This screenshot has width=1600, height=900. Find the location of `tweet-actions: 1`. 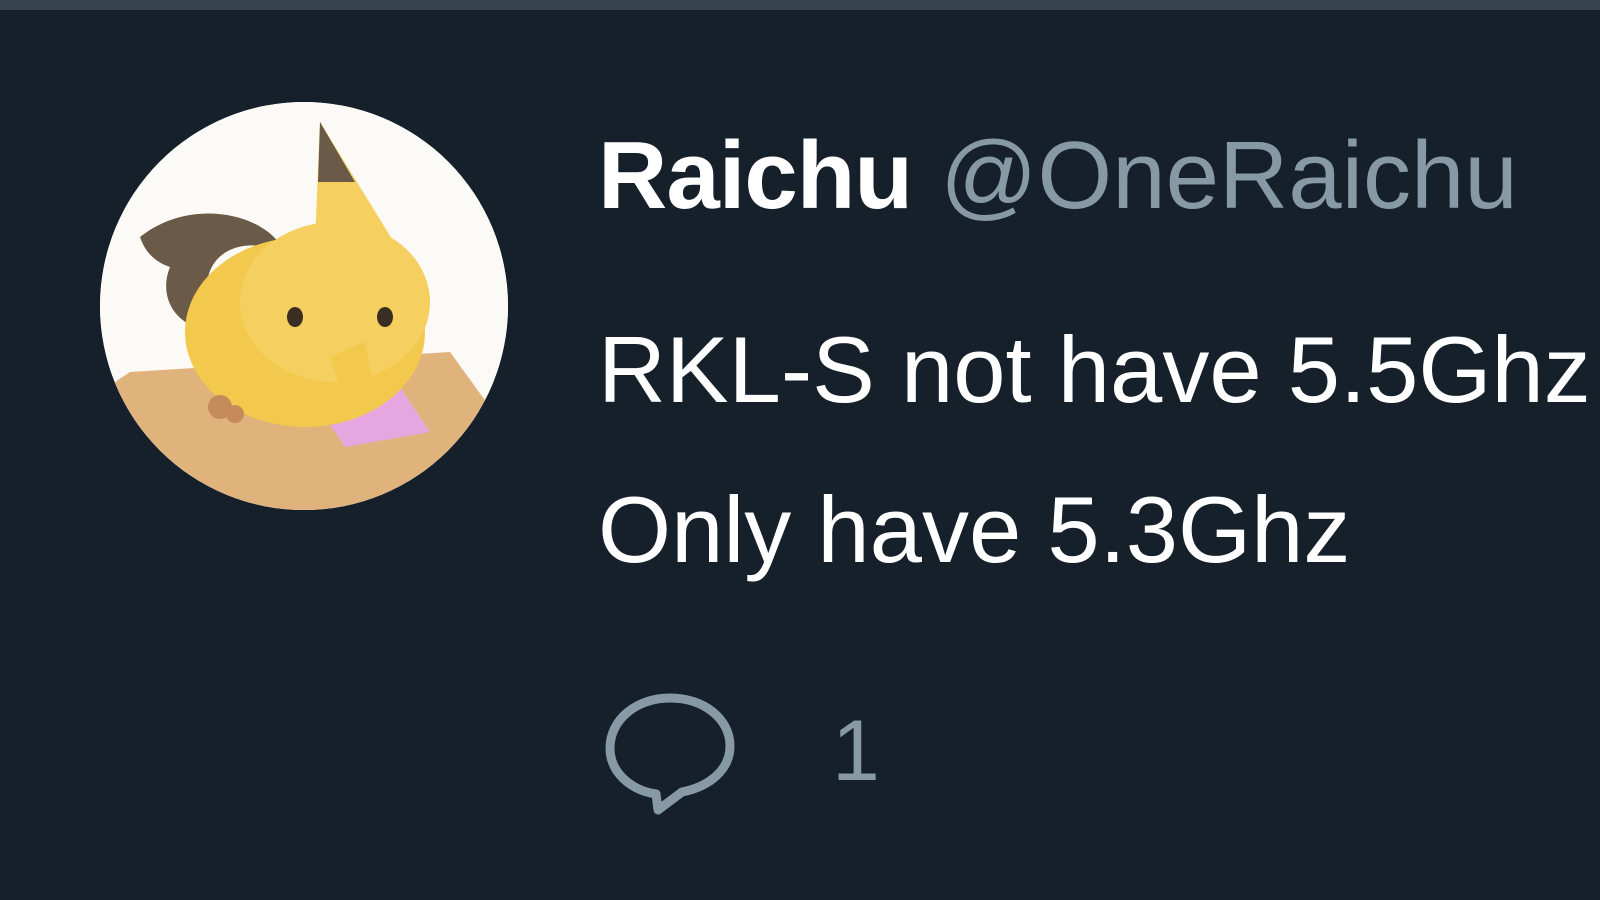

tweet-actions: 1 is located at coordinates (740, 751).